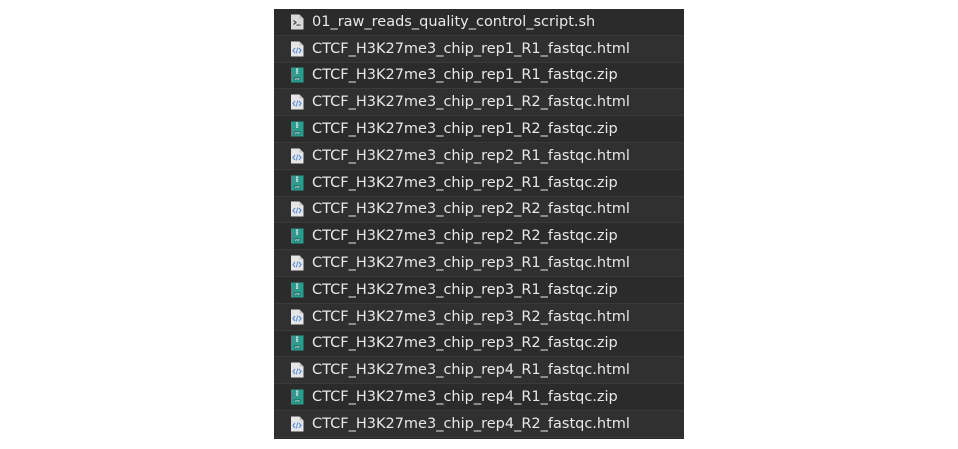  I want to click on file-row: CTCF_H3K27me3_chip_rep2_R2_fastqc.html, so click(479, 210).